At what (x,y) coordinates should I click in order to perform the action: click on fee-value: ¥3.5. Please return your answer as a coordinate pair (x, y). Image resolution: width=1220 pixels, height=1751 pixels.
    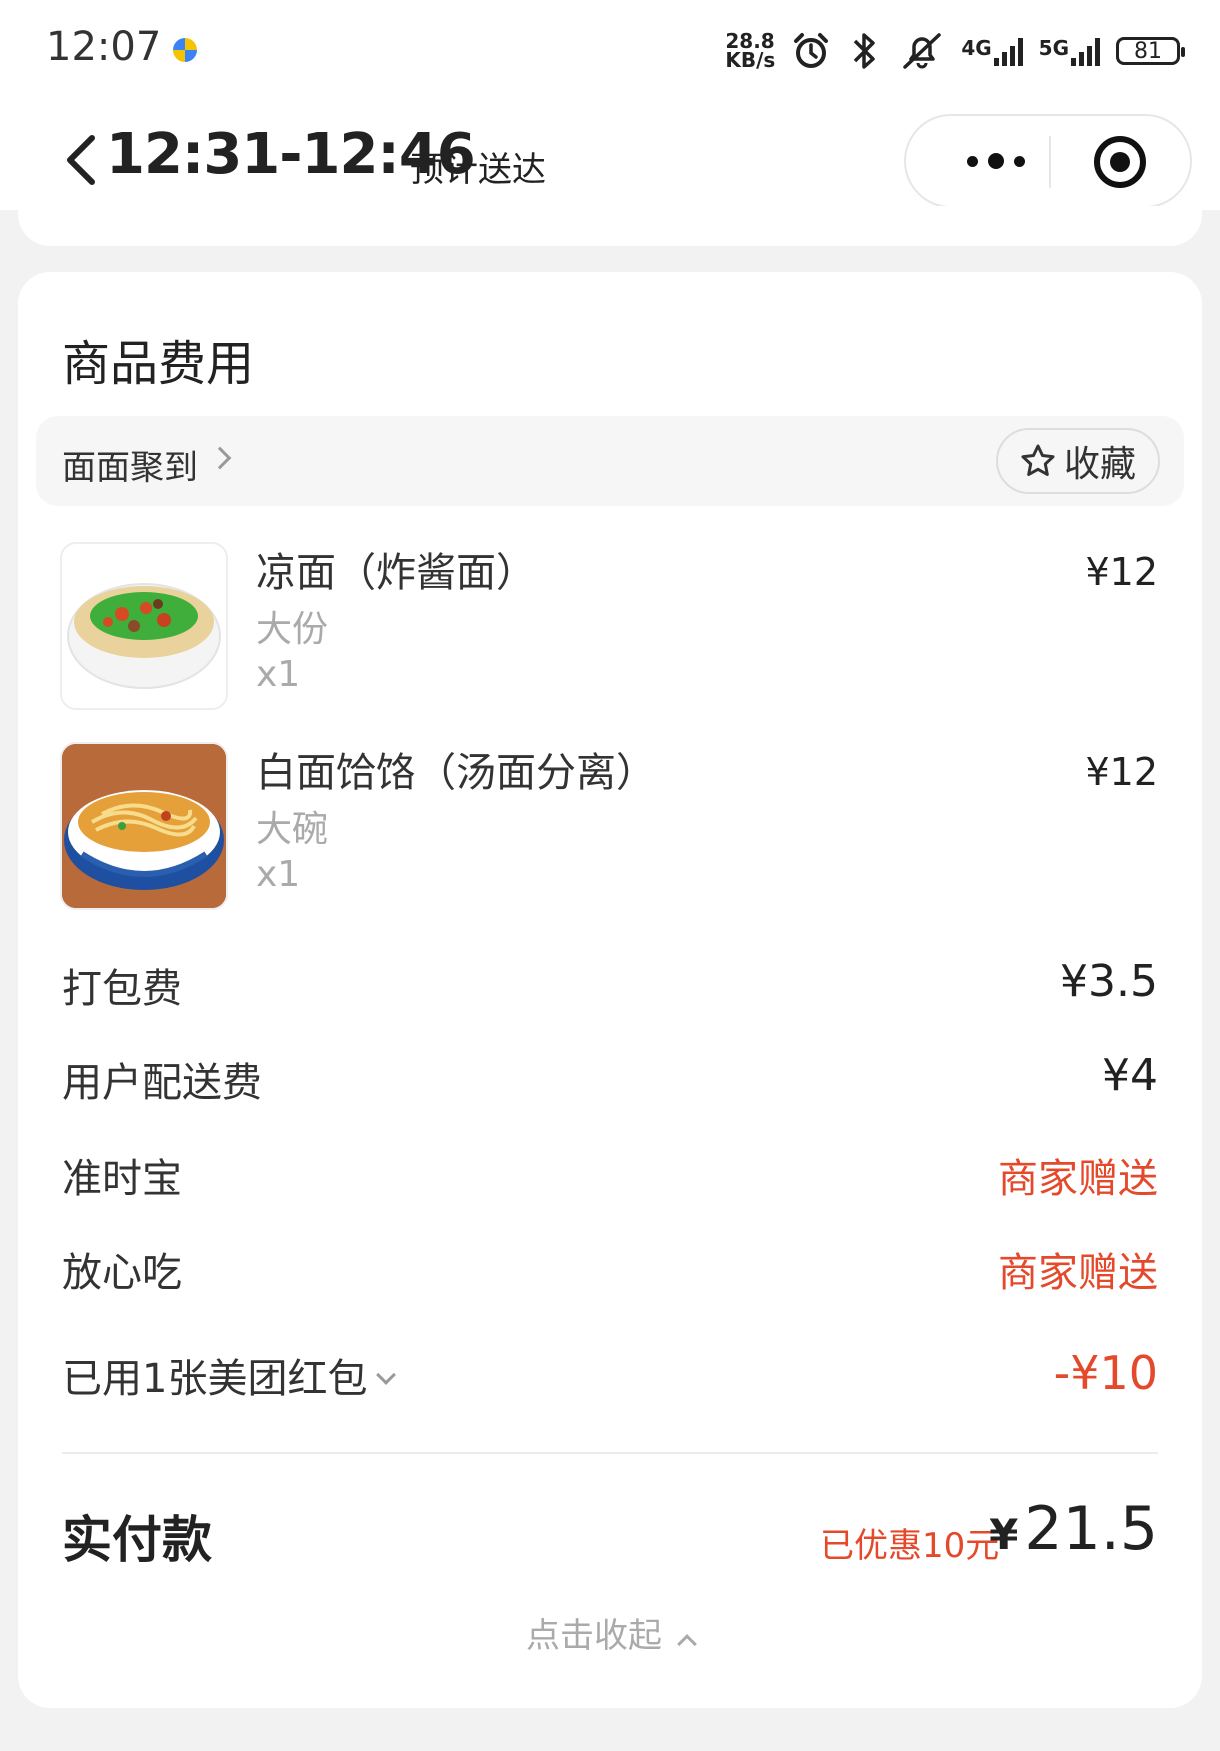
    Looking at the image, I should click on (1109, 981).